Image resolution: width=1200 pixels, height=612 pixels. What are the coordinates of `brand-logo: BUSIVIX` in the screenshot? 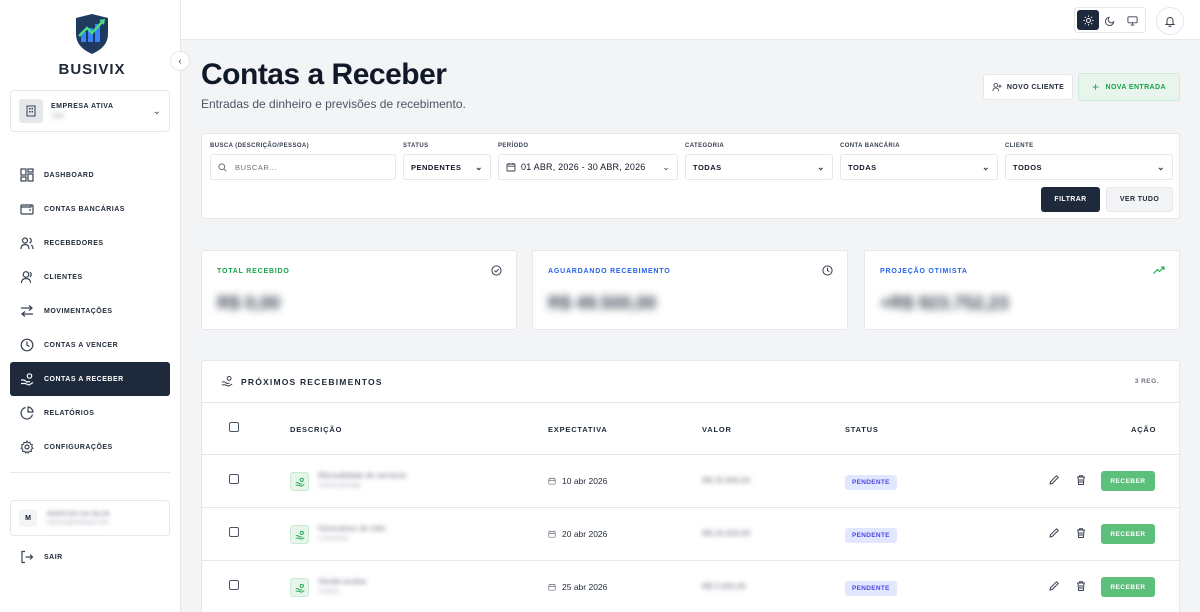 It's located at (92, 46).